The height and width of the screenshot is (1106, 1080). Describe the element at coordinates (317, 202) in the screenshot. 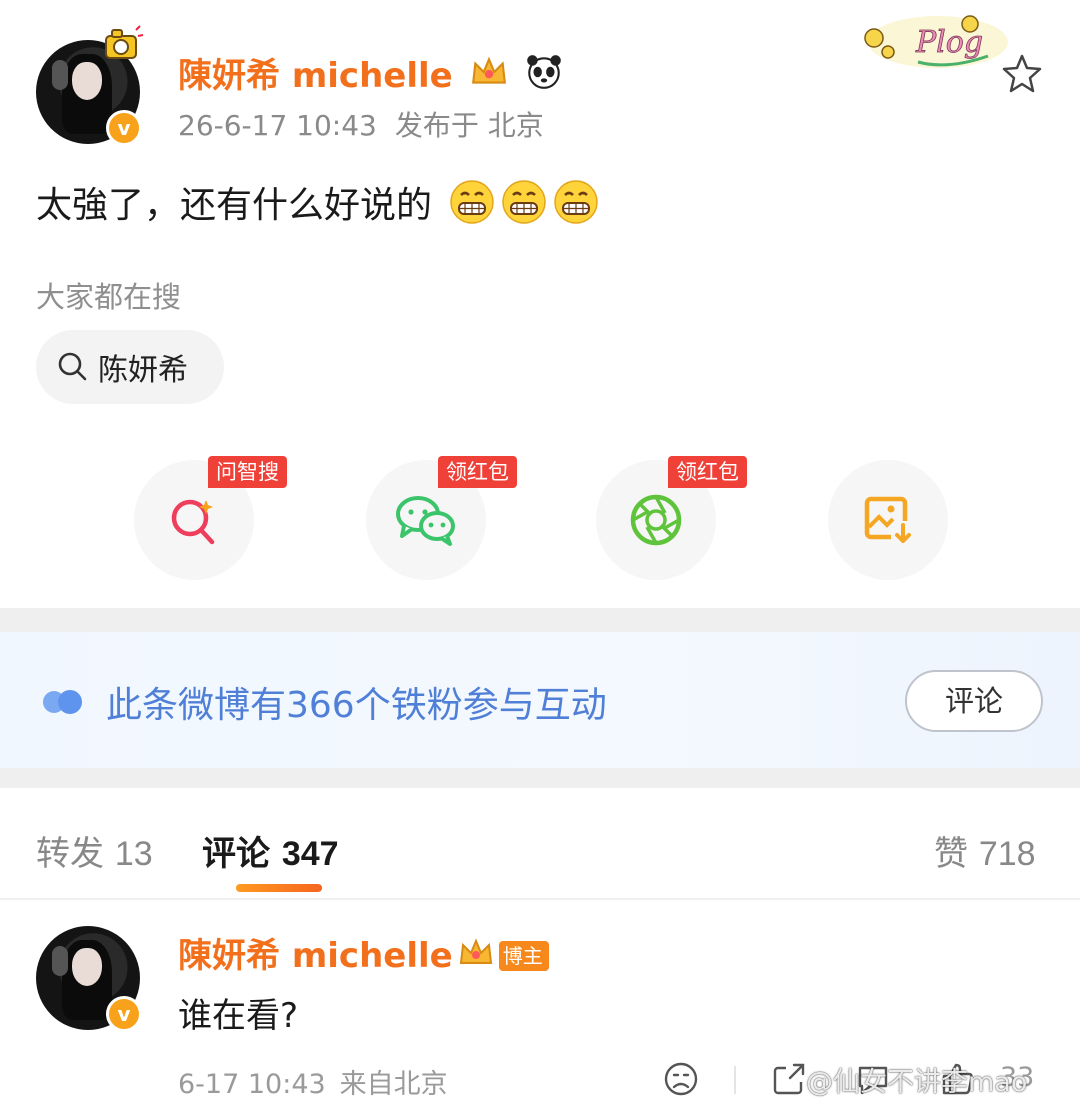

I see `post-content: 太強了，还有什么好说的` at that location.